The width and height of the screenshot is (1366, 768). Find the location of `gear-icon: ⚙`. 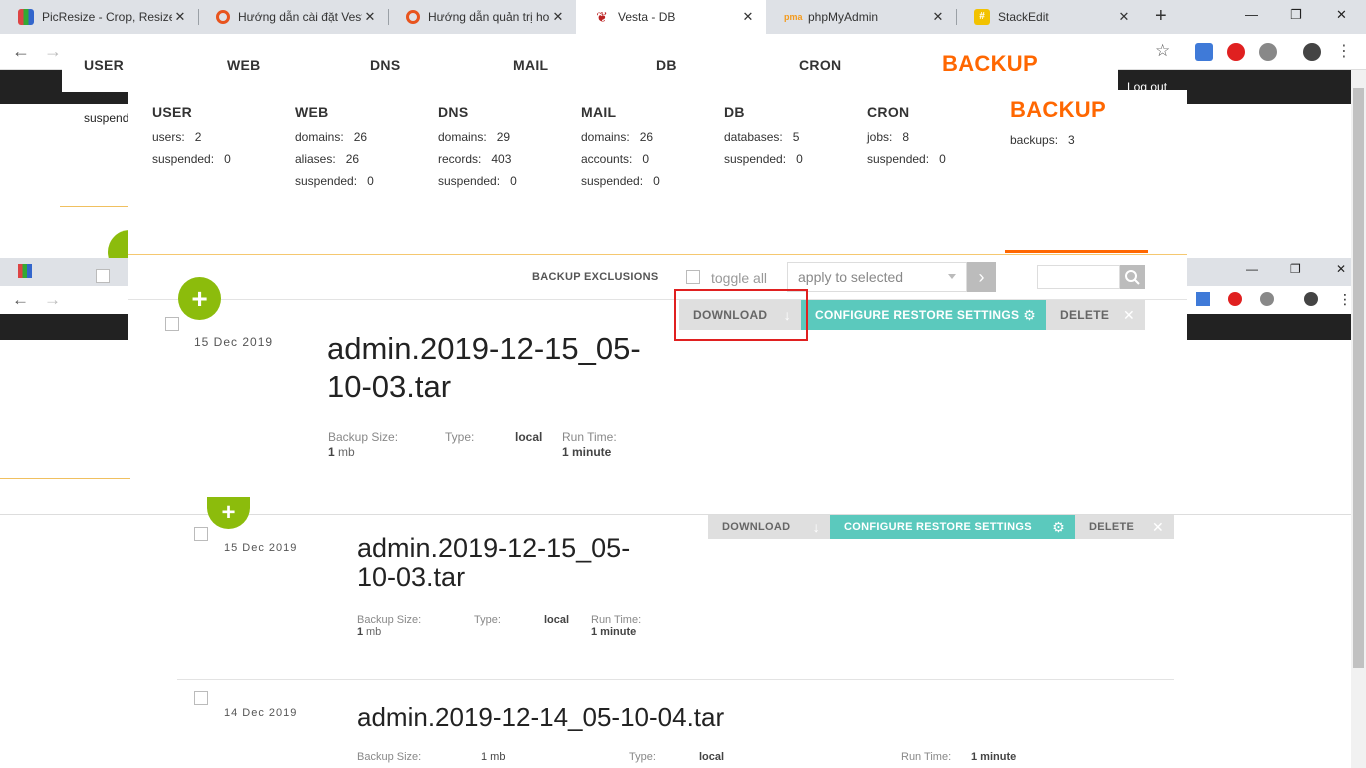

gear-icon: ⚙ is located at coordinates (1029, 314).